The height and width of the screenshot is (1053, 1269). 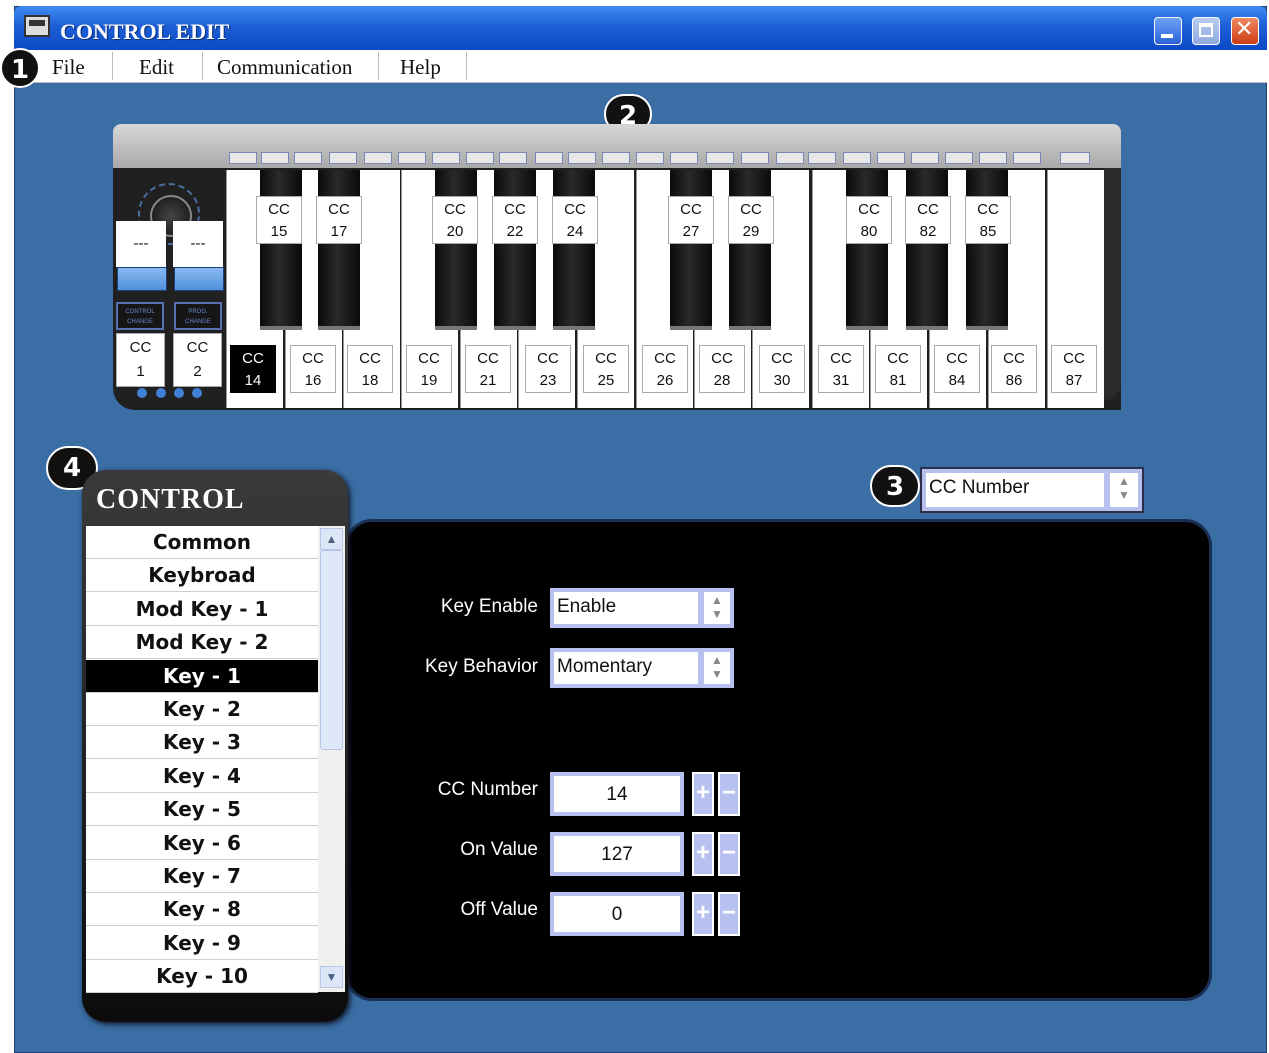 I want to click on key-cc-label: CC 21, so click(x=488, y=369).